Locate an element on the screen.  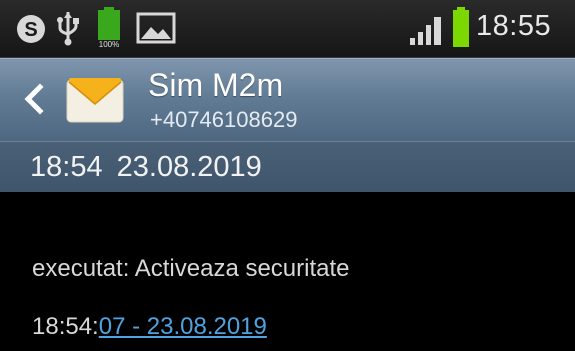
battery-percent-label: 100% is located at coordinates (109, 44).